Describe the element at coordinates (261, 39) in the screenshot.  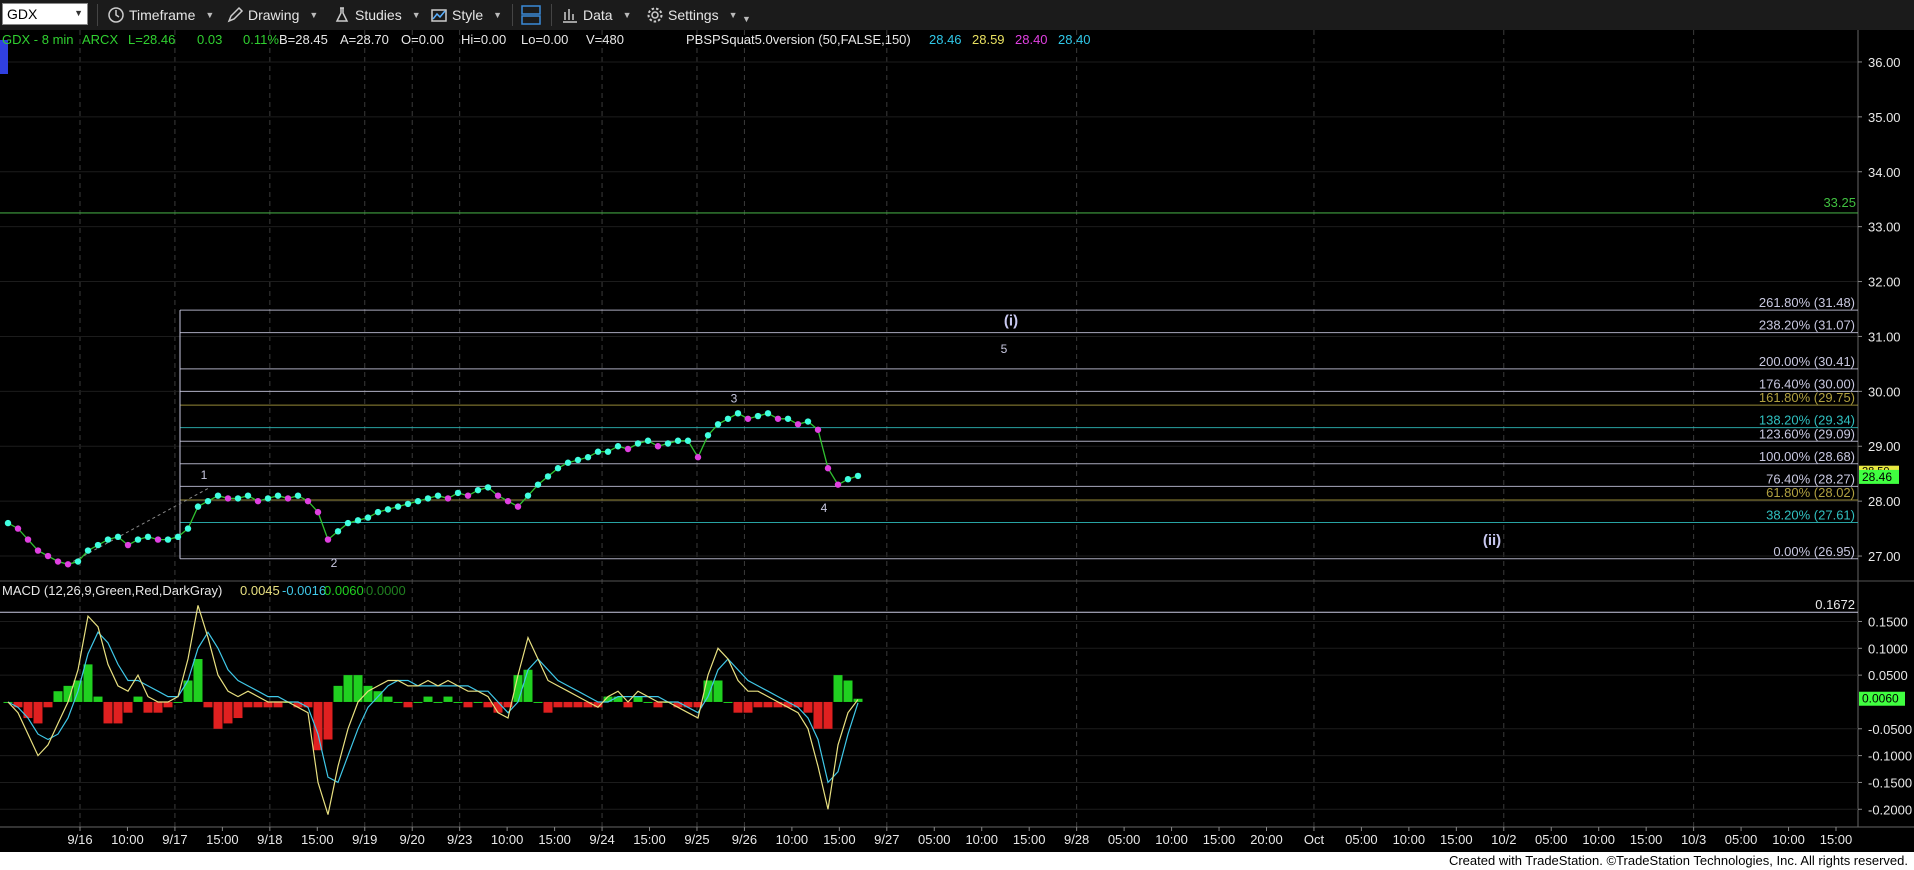
I see `change-percent-label: 0.11%` at that location.